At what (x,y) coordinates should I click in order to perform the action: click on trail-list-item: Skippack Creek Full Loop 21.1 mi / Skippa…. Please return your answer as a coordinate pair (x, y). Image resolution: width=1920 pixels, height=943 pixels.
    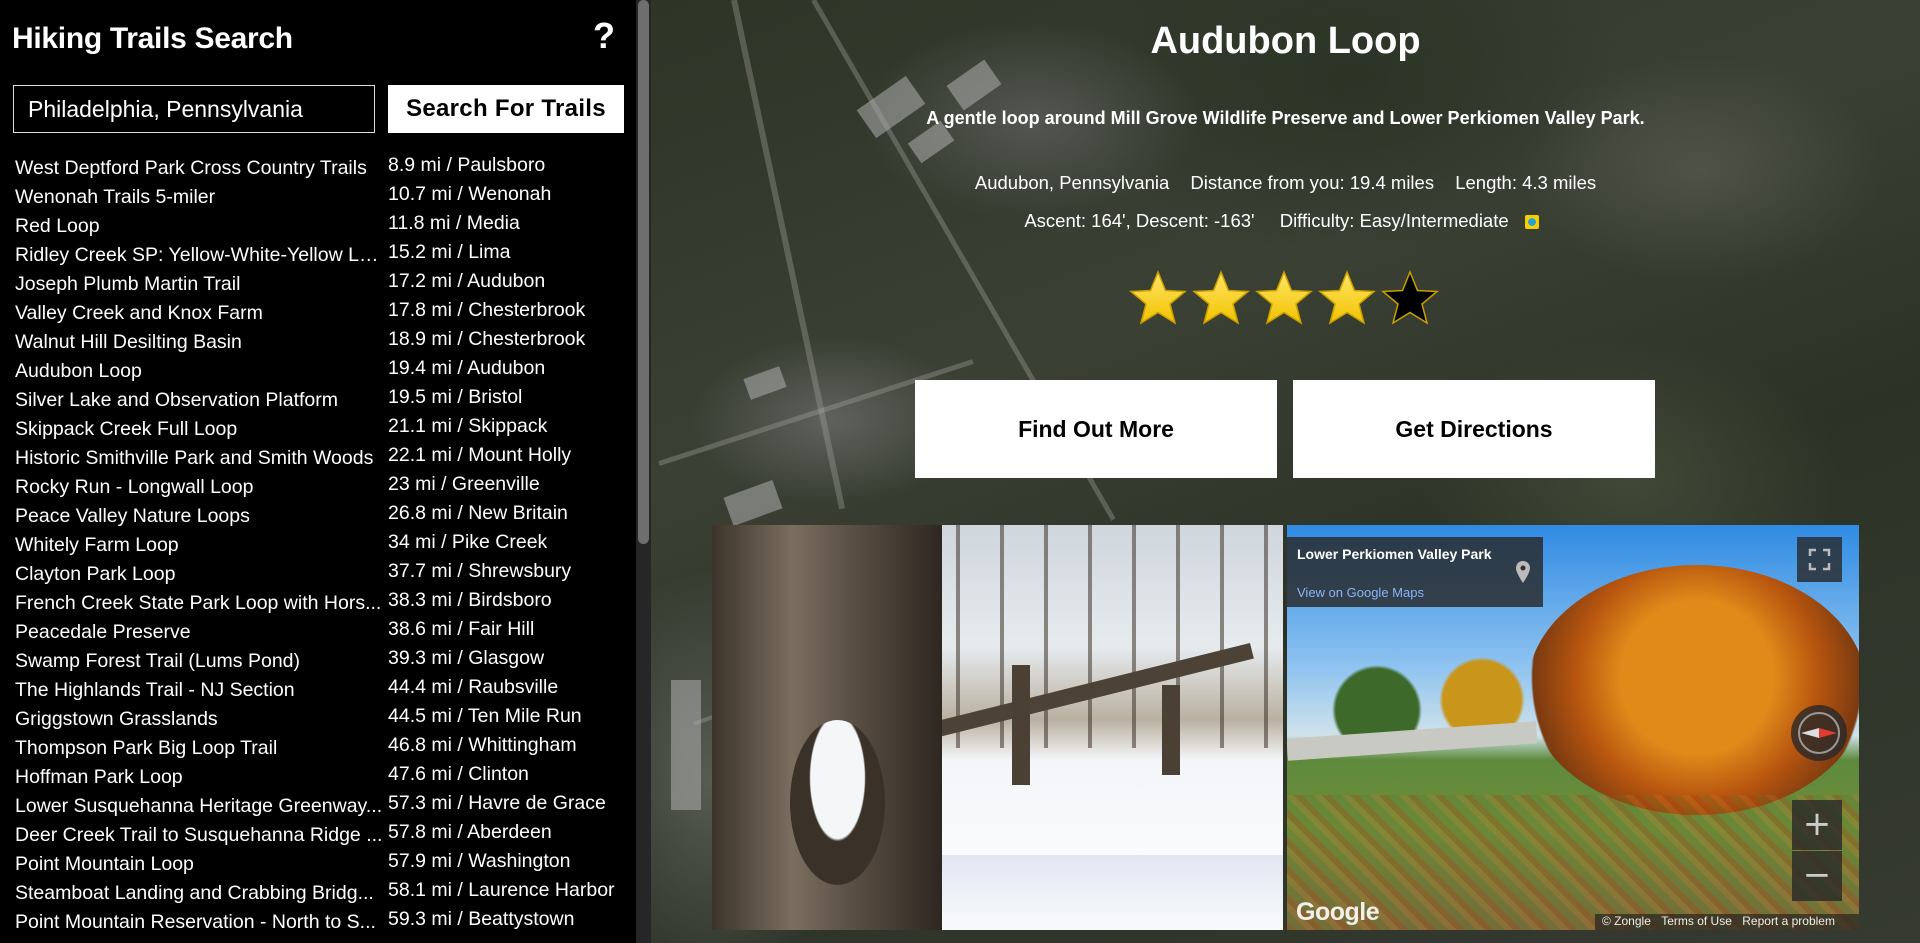
    Looking at the image, I should click on (316, 426).